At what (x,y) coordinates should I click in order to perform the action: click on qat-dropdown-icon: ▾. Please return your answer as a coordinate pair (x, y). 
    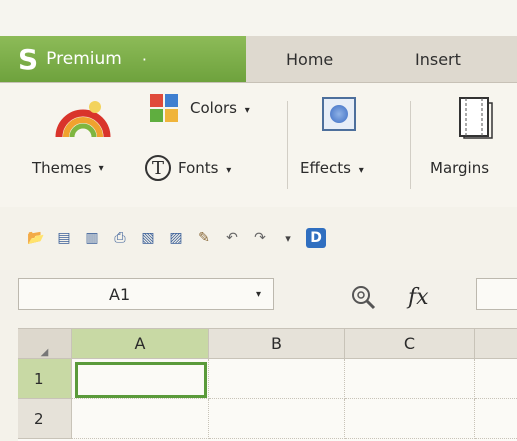
    Looking at the image, I should click on (288, 238).